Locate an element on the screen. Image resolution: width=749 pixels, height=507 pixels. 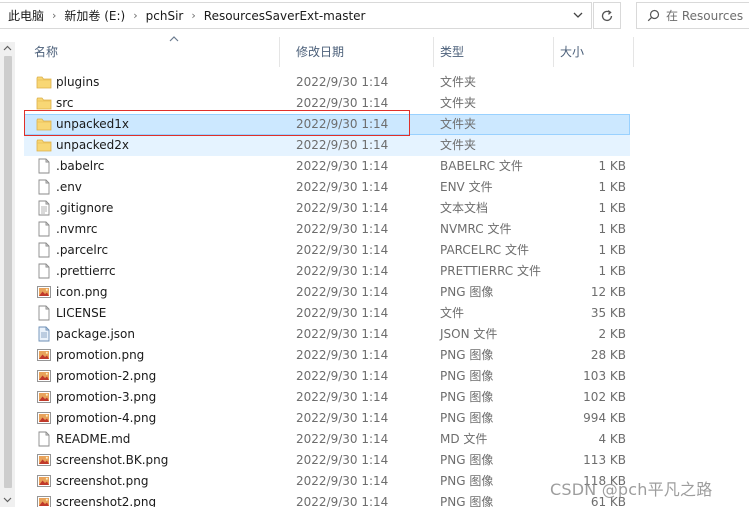
file-row: README.md 2022/9/30 1:14 MD 文件 4 KB is located at coordinates (382, 439).